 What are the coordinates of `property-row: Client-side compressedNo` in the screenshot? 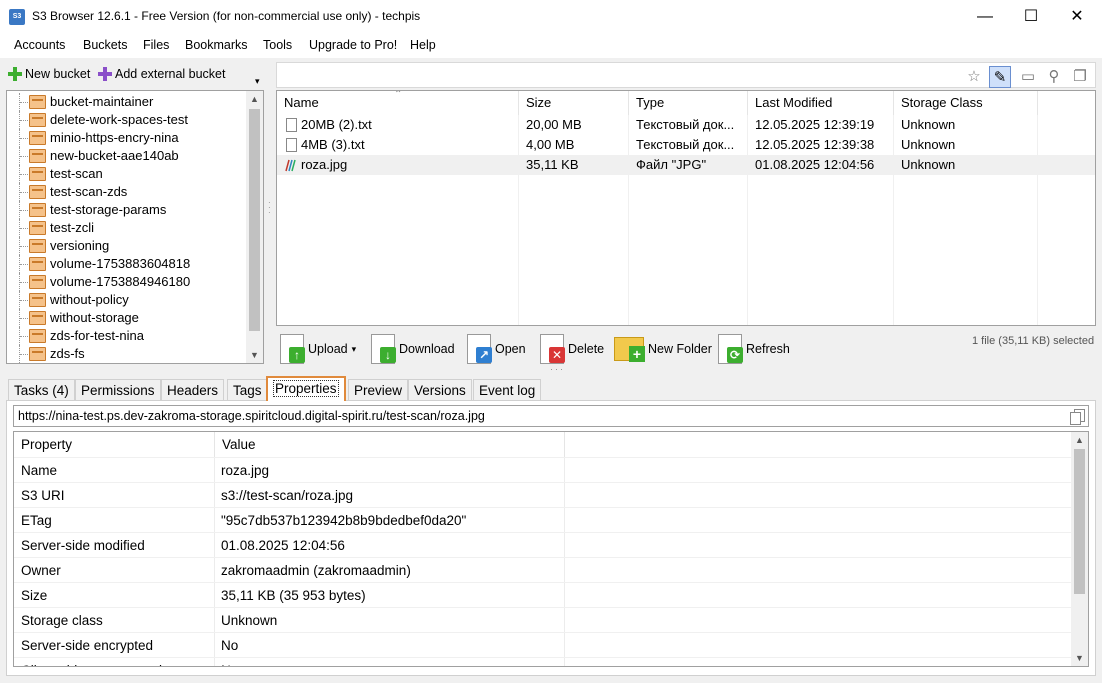 It's located at (543, 661).